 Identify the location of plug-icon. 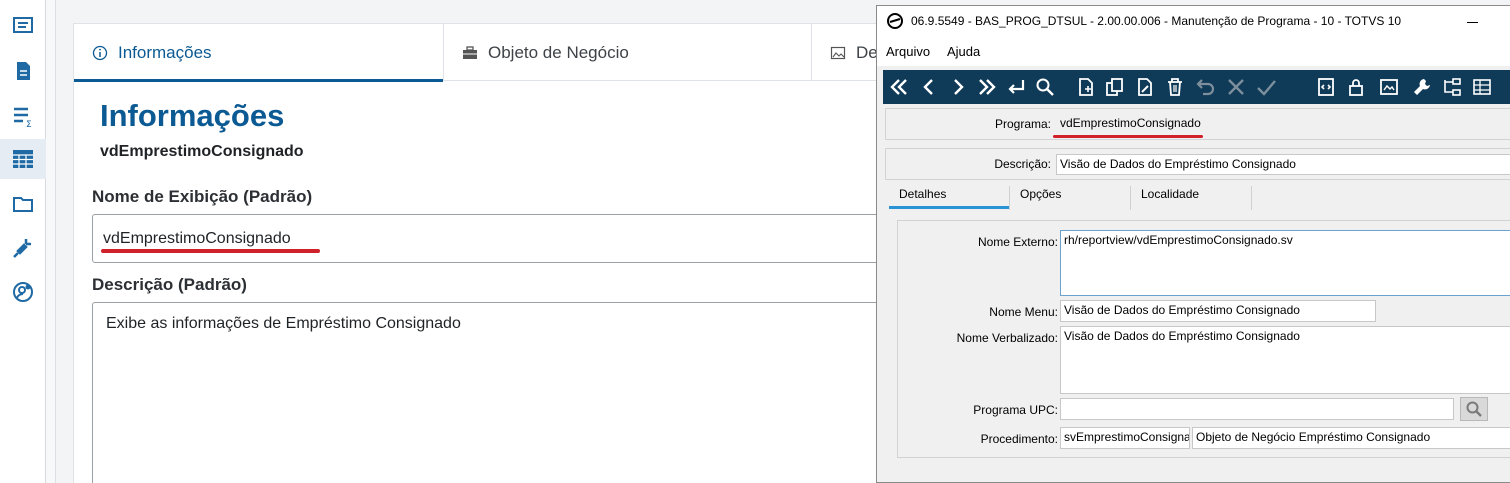
(22, 248).